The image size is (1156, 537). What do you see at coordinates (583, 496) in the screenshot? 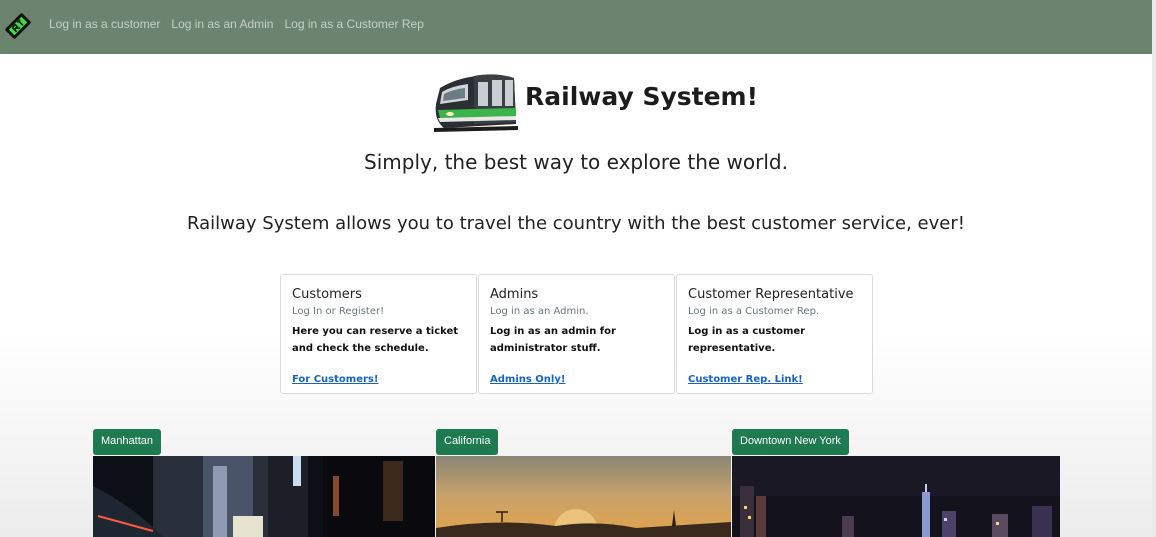
I see `california-sunset-photo` at bounding box center [583, 496].